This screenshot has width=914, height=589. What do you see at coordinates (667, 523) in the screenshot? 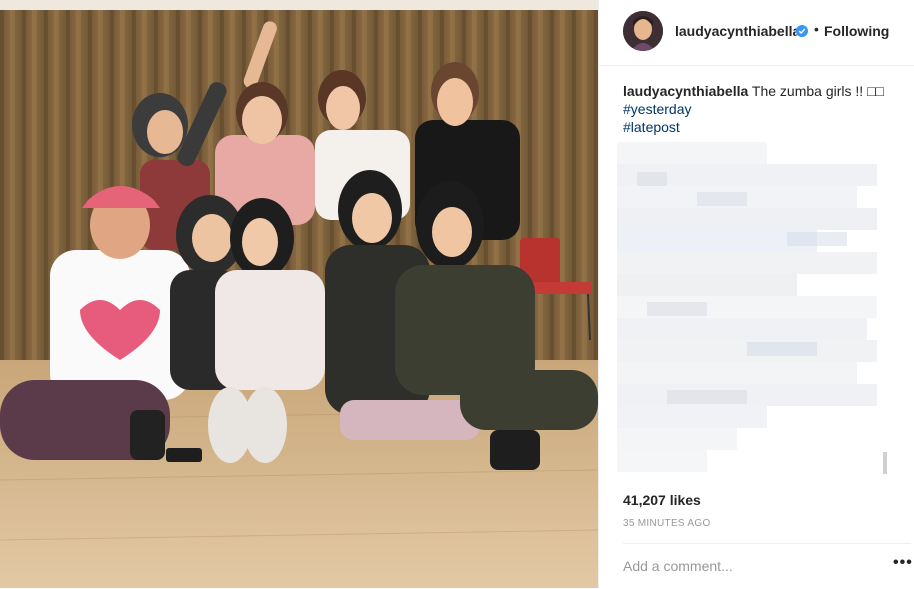
I see `post-timestamp: 35 MINUTES AGO` at bounding box center [667, 523].